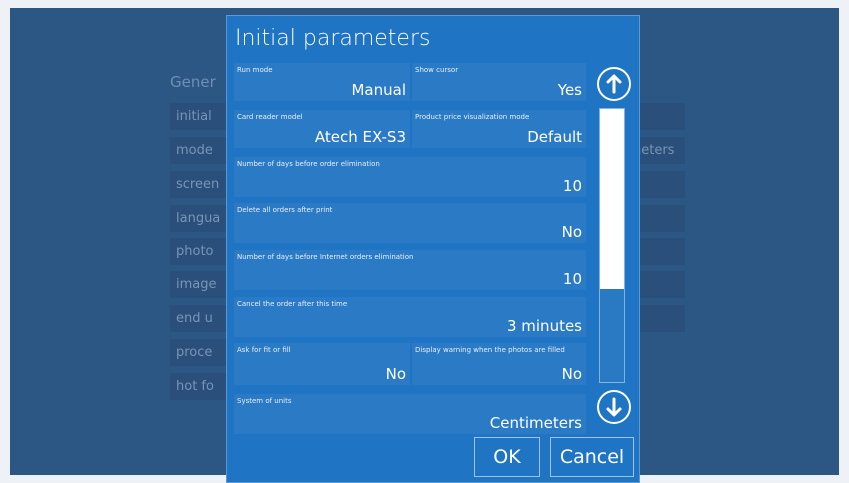 Image resolution: width=849 pixels, height=483 pixels. Describe the element at coordinates (285, 210) in the screenshot. I see `param-label: Delete all orders after print` at that location.